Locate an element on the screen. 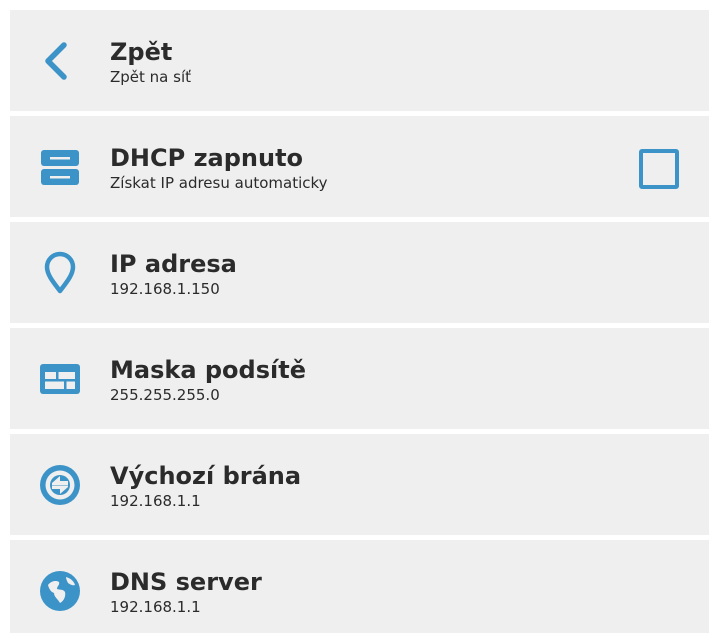 Image resolution: width=709 pixels, height=633 pixels. back-item-text: Zpět Zpět na síť is located at coordinates (150, 62).